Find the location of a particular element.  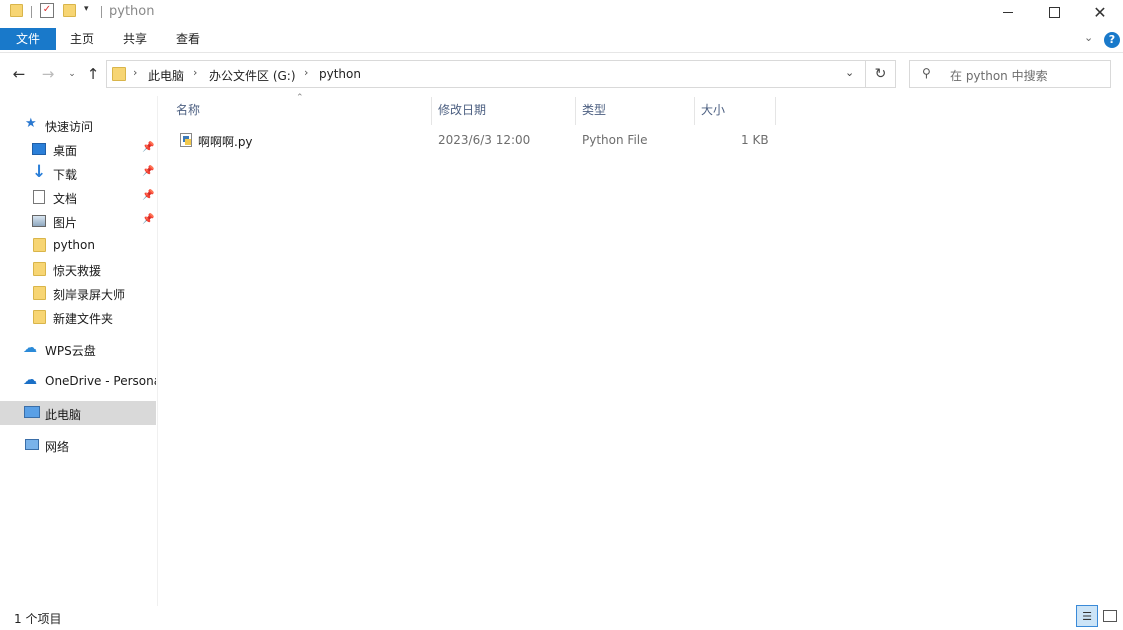

sidebar-item-wps-cloud: ☁ WPS云盘 is located at coordinates (78, 349).